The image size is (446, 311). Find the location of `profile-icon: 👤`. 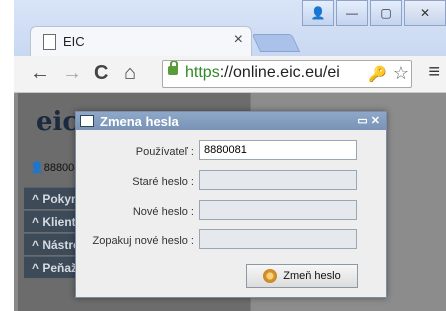

profile-icon: 👤 is located at coordinates (318, 13).